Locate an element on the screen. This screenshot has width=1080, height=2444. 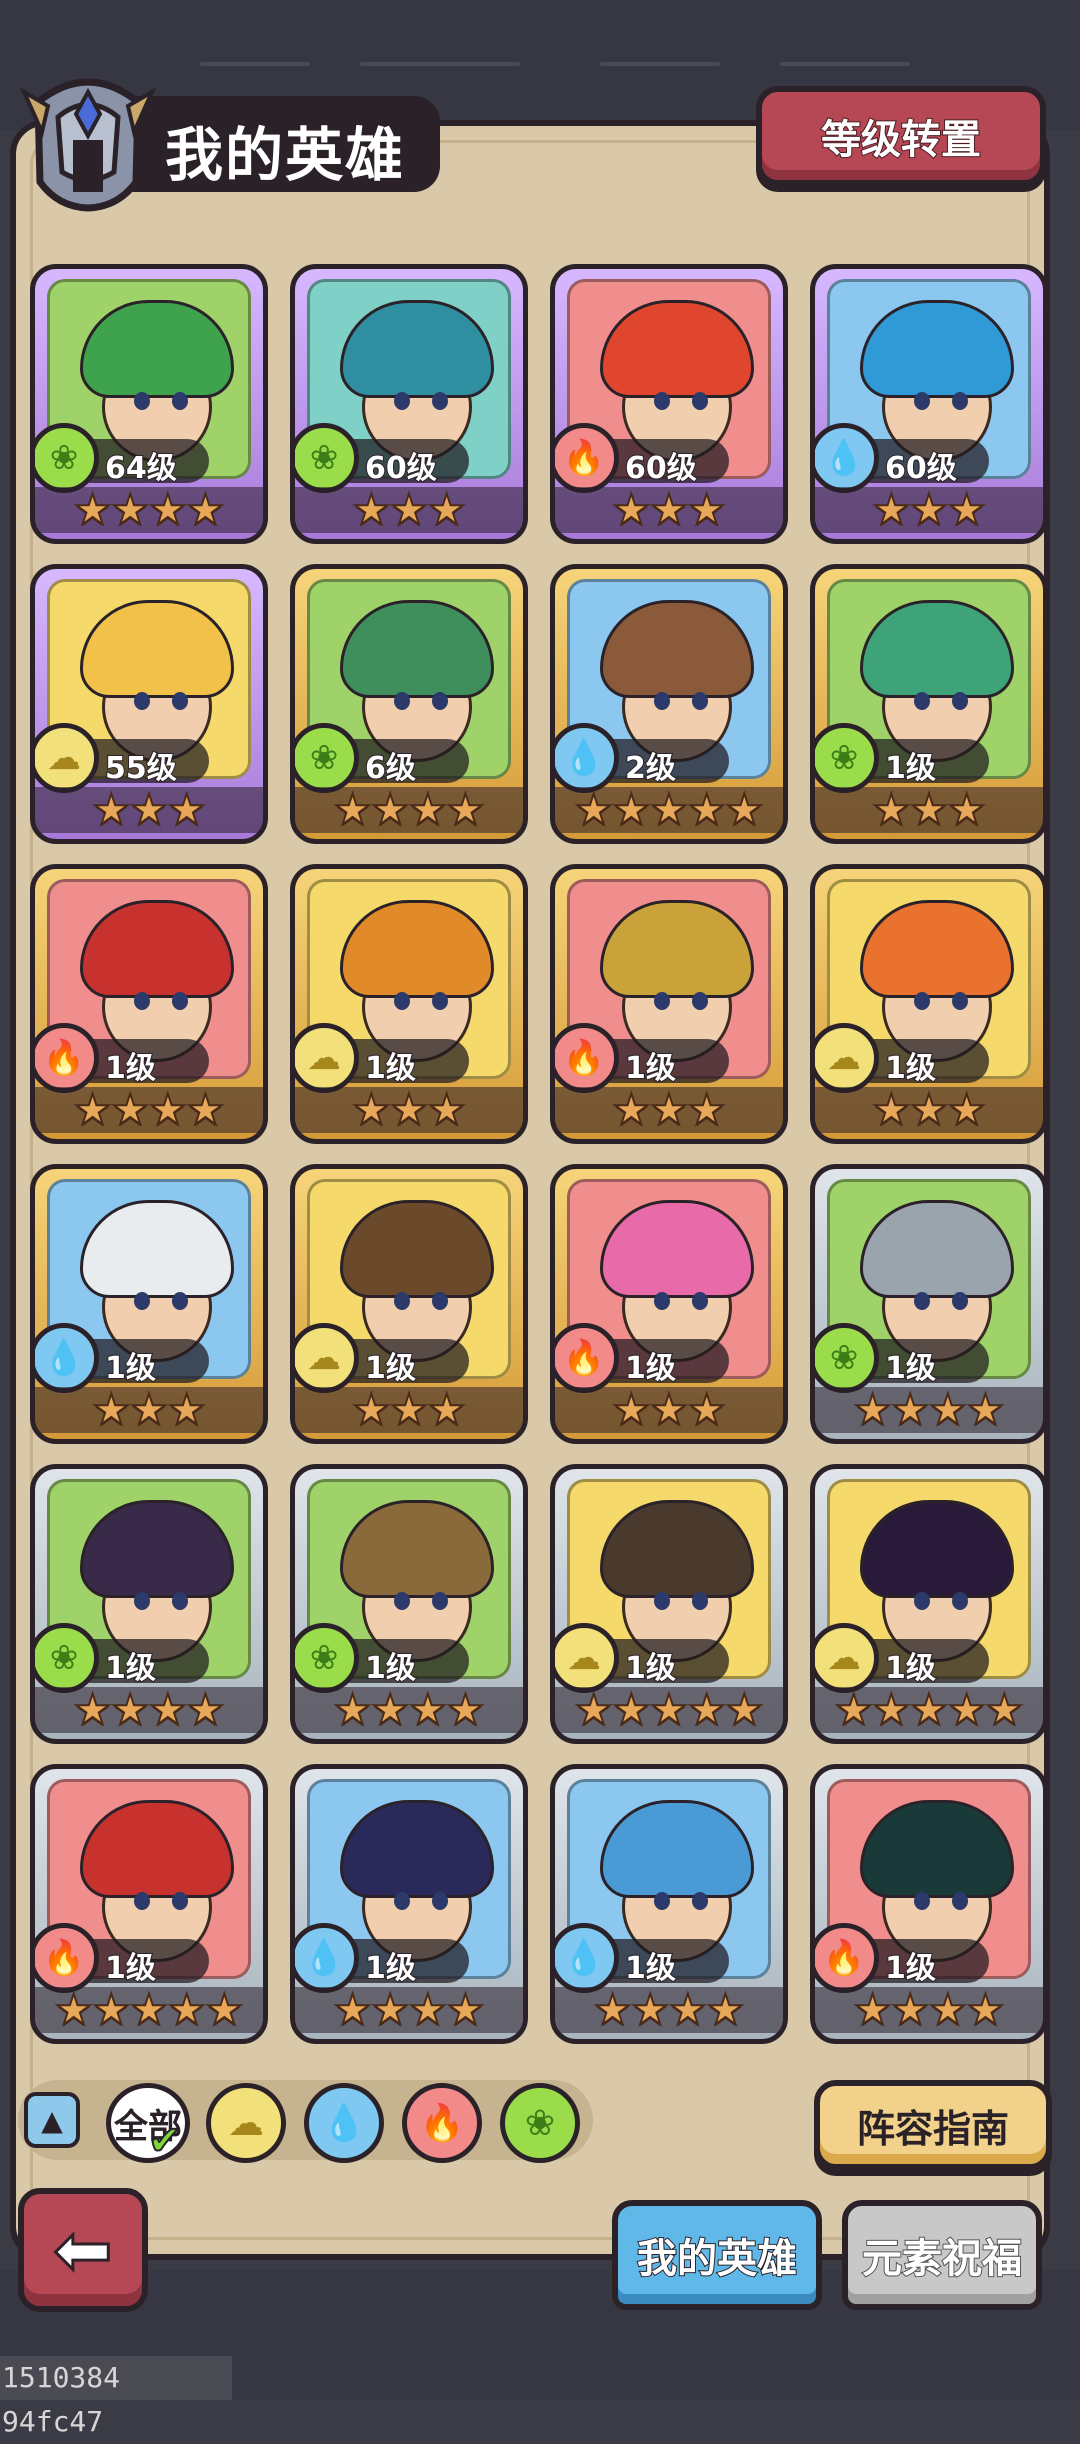
hero-card: 60级 🔥 ★ ★ ★ is located at coordinates (669, 404).